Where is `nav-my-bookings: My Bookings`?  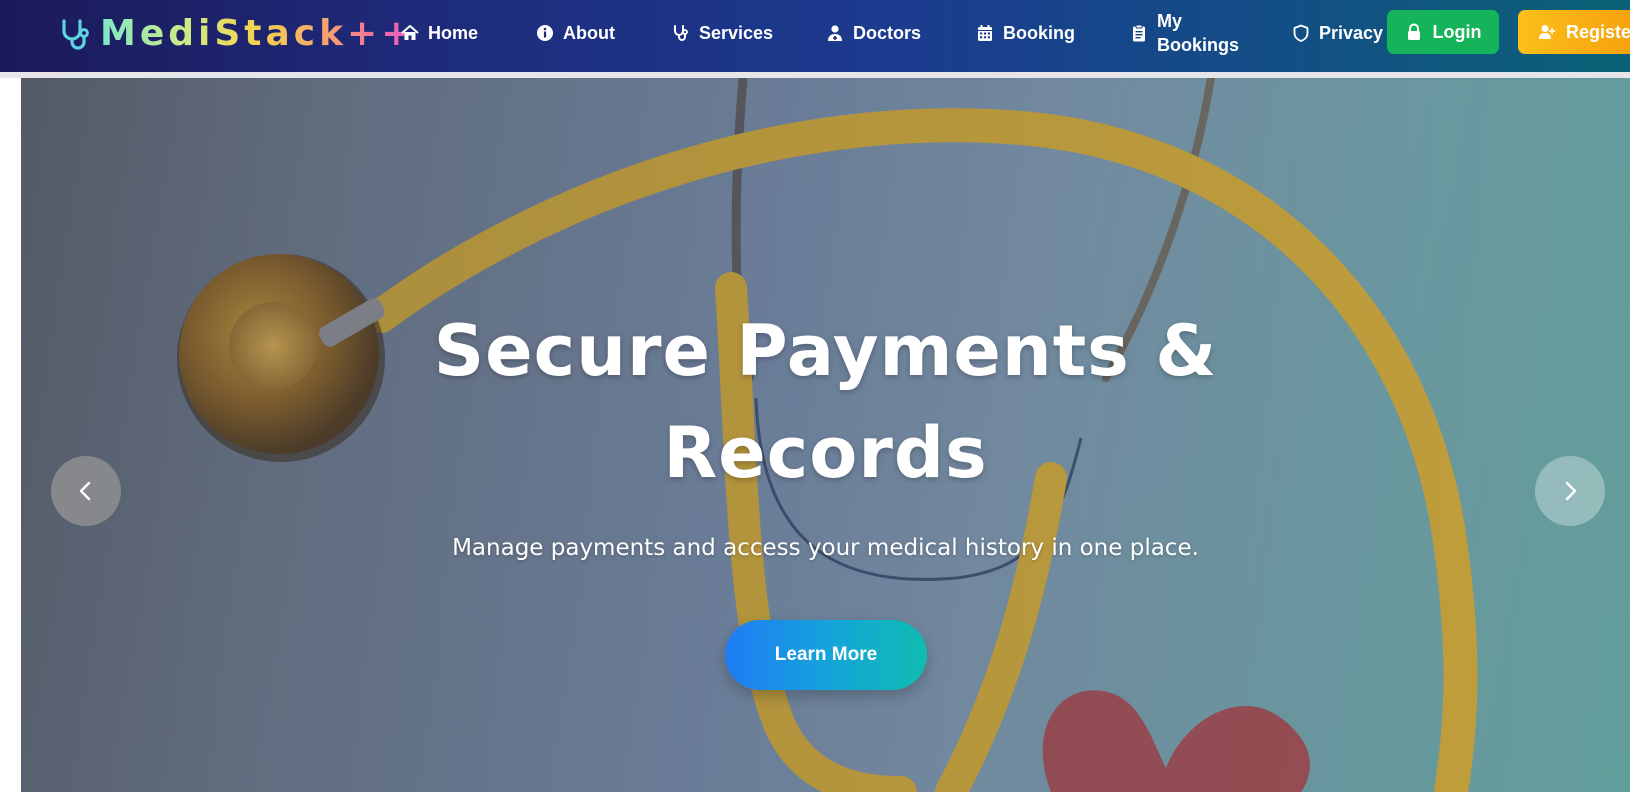 nav-my-bookings: My Bookings is located at coordinates (1184, 33).